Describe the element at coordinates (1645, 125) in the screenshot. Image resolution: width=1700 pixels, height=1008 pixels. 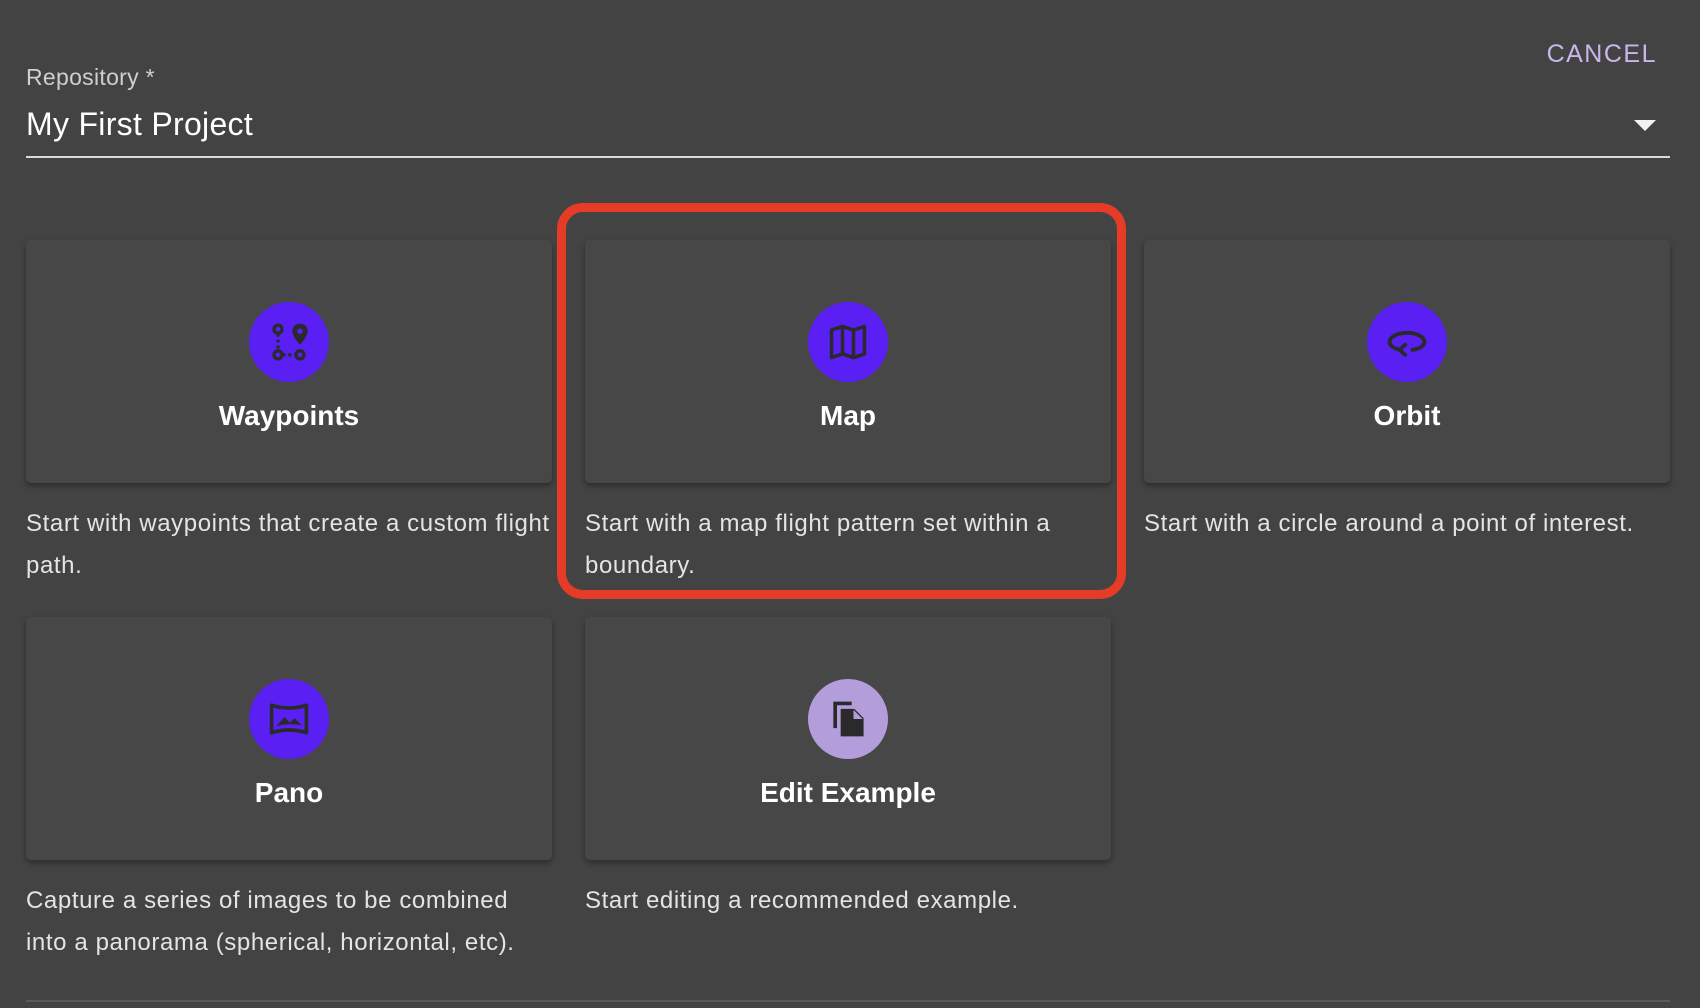
I see `dropdown-arrow-icon` at that location.